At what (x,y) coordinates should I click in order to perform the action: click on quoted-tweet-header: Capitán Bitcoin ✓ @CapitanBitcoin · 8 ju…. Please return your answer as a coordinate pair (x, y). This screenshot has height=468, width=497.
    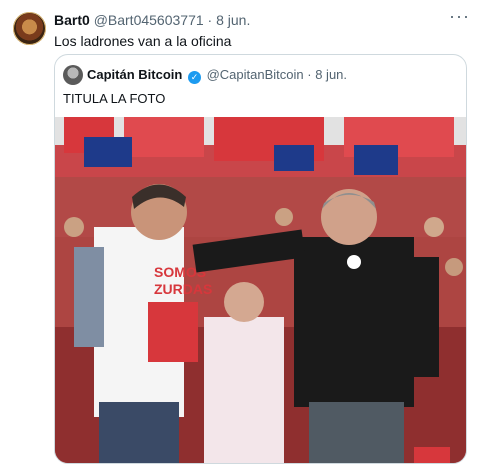
    Looking at the image, I should click on (217, 75).